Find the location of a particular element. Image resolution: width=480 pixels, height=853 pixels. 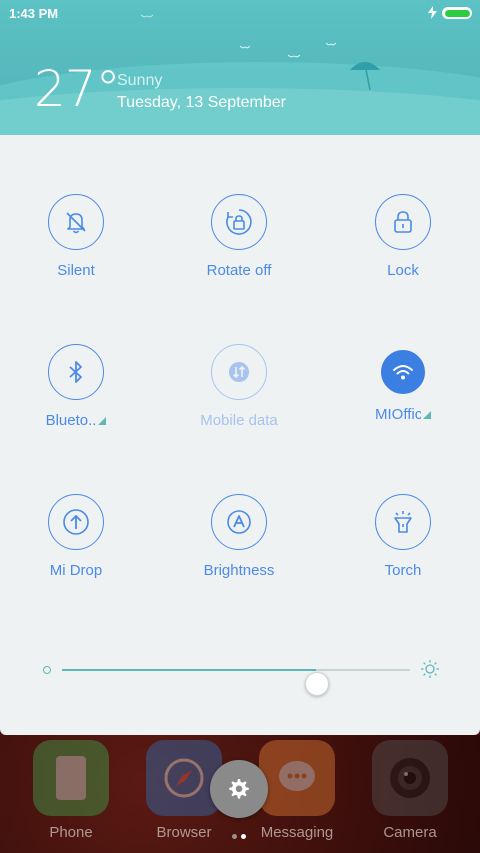

toggle-label: Rotate off is located at coordinates (239, 270).